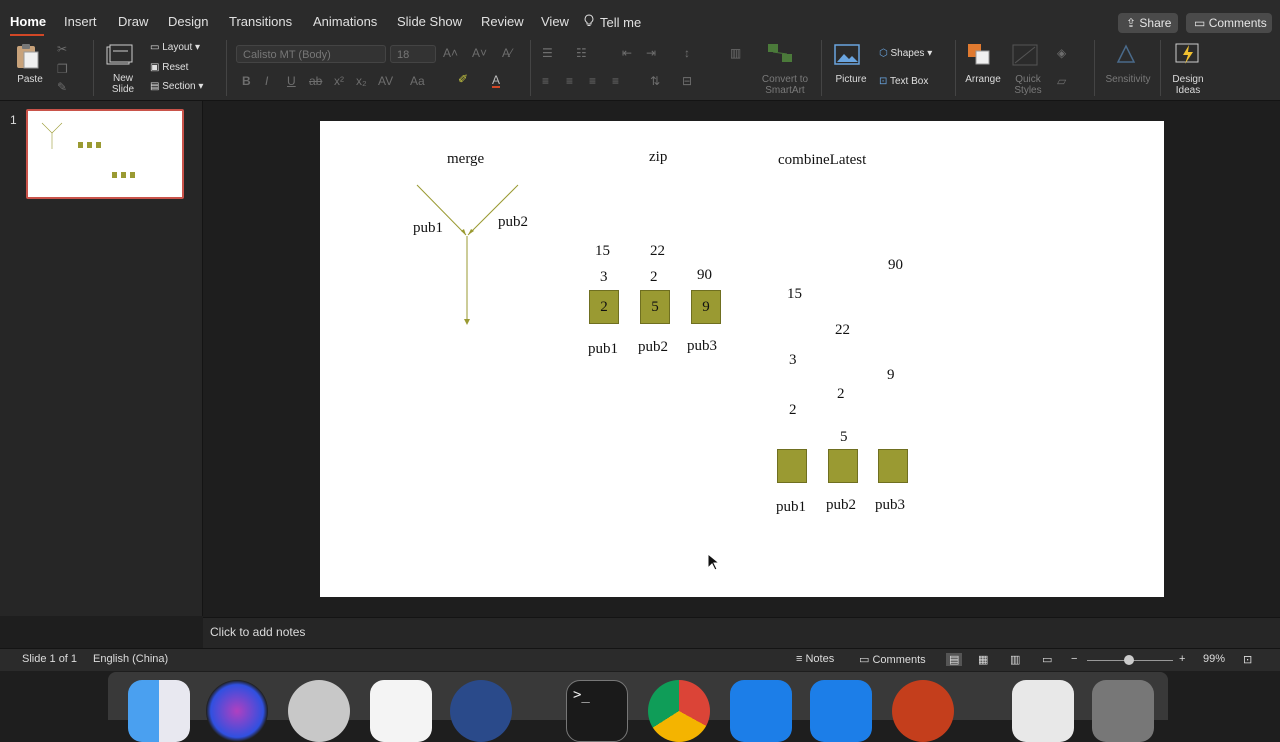 Image resolution: width=1280 pixels, height=742 pixels. What do you see at coordinates (687, 81) in the screenshot?
I see `align-text-icon: ⊟` at bounding box center [687, 81].